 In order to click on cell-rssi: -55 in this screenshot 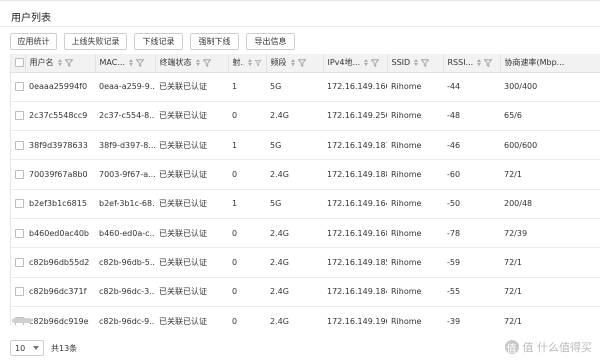, I will do `click(471, 292)`.